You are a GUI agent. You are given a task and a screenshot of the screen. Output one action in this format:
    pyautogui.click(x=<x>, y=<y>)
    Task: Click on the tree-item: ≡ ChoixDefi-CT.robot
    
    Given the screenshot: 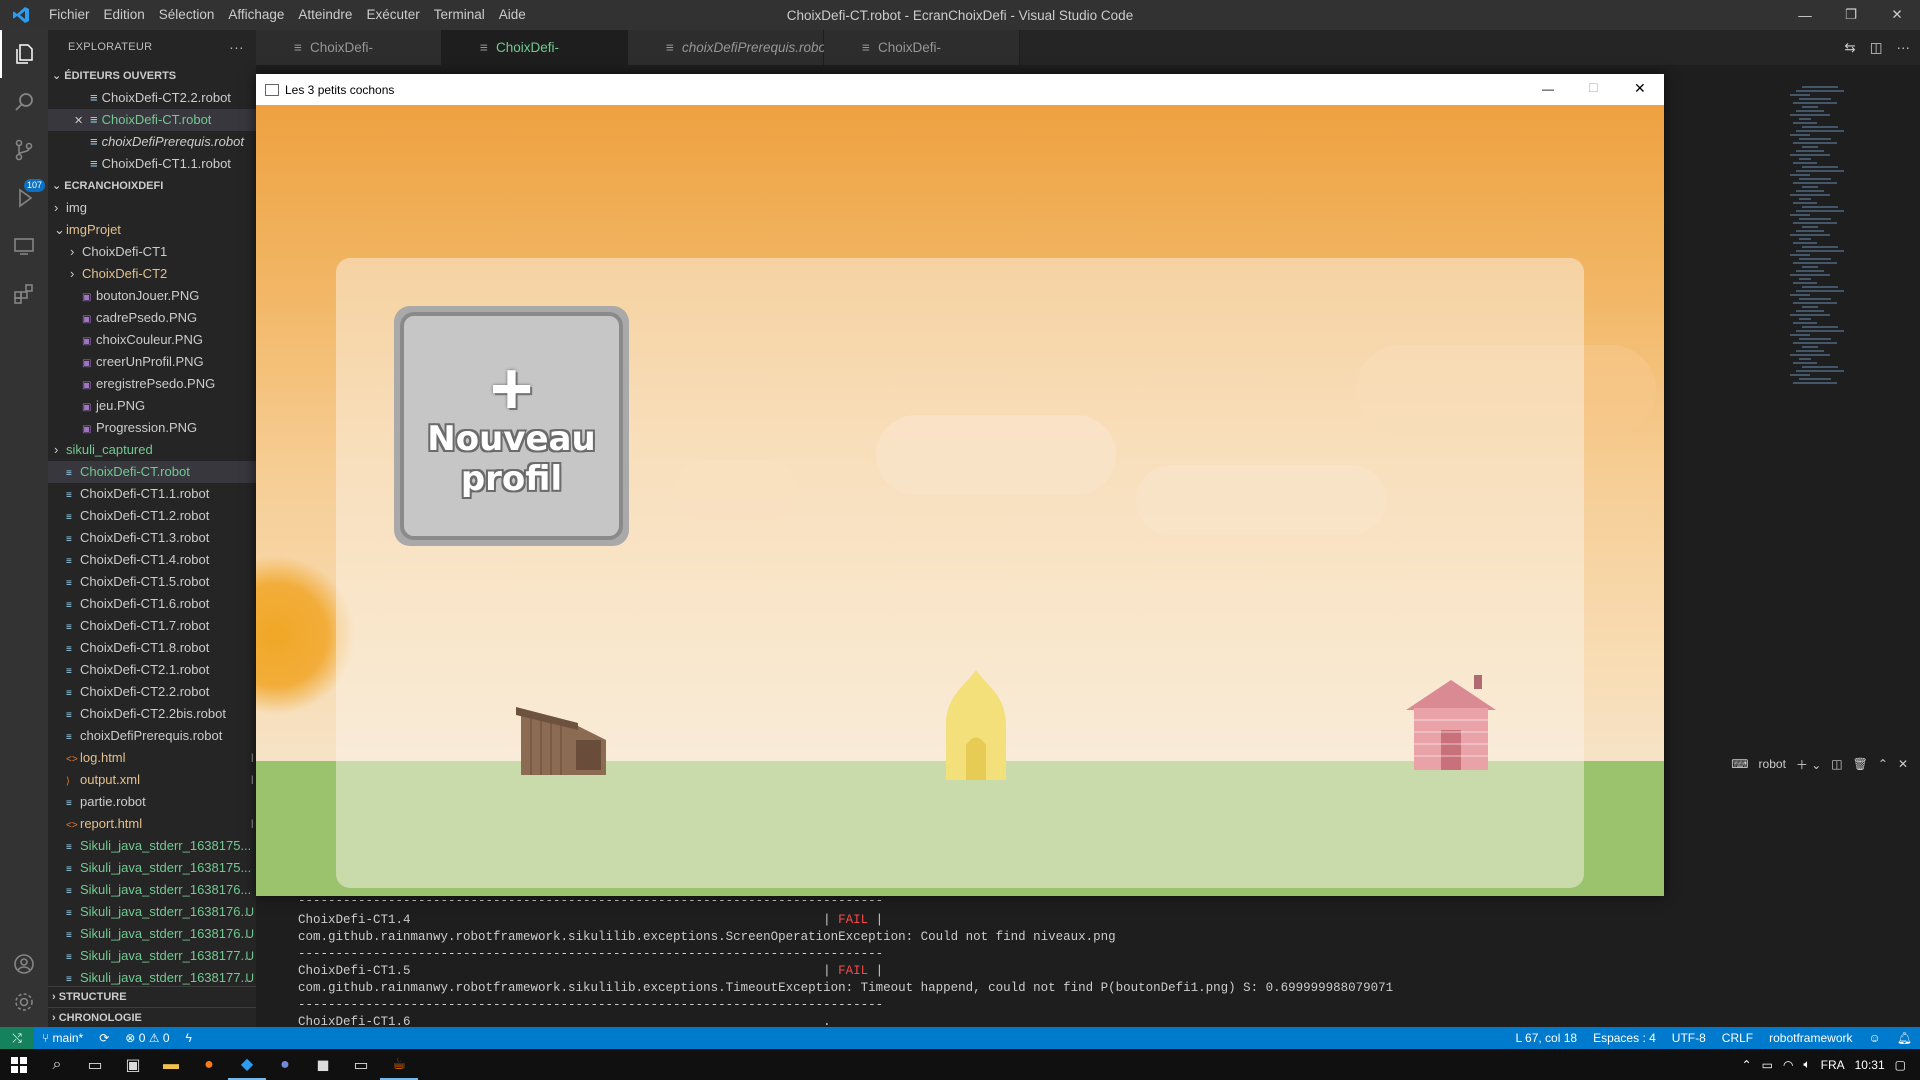 What is the action you would take?
    pyautogui.click(x=152, y=472)
    